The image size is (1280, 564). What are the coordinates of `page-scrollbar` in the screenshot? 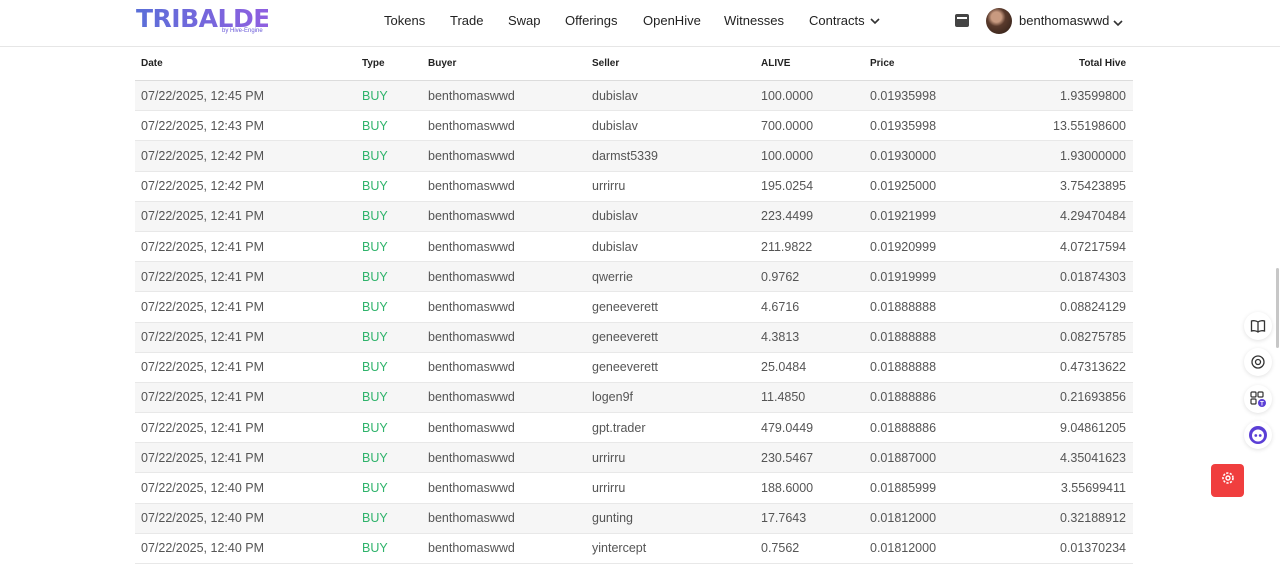 It's located at (1277, 308).